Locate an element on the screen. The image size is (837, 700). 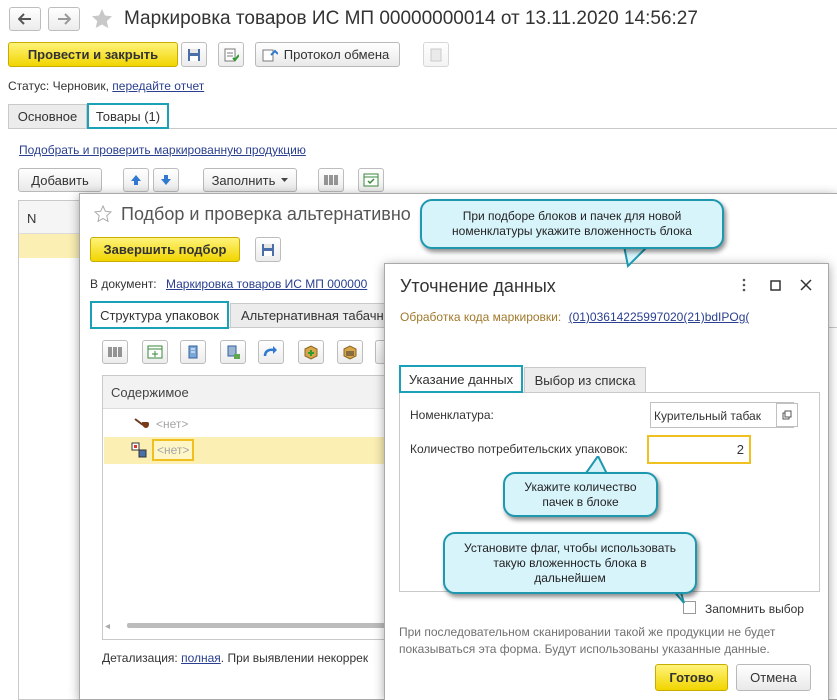
back-button is located at coordinates (25, 19).